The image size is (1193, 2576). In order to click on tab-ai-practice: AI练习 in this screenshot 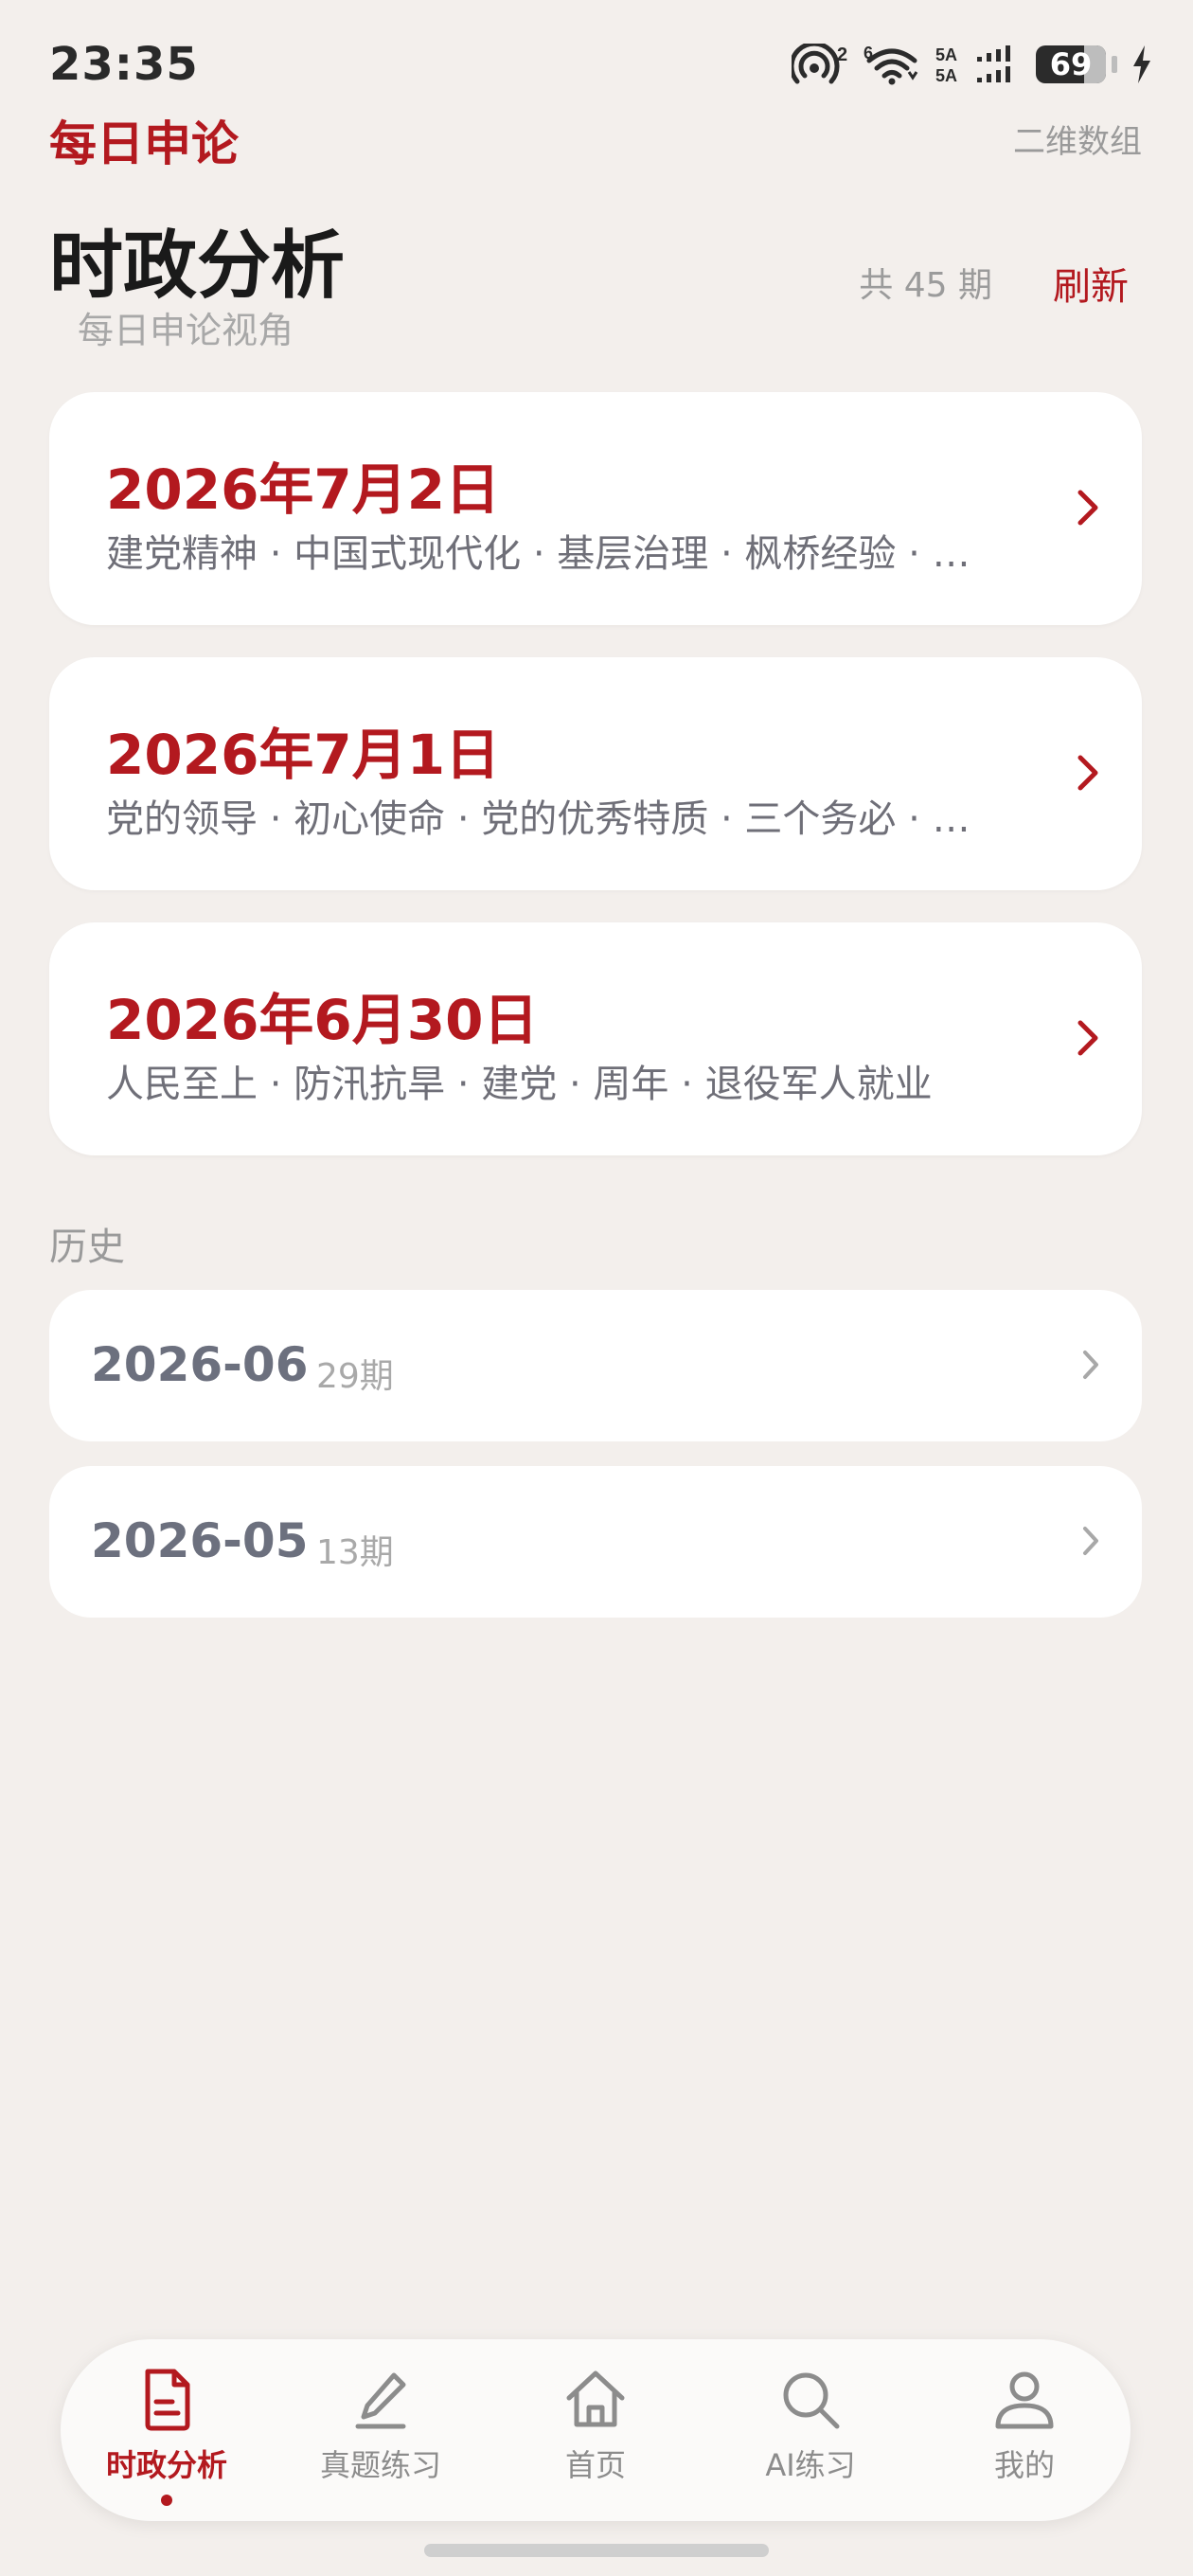, I will do `click(810, 2425)`.